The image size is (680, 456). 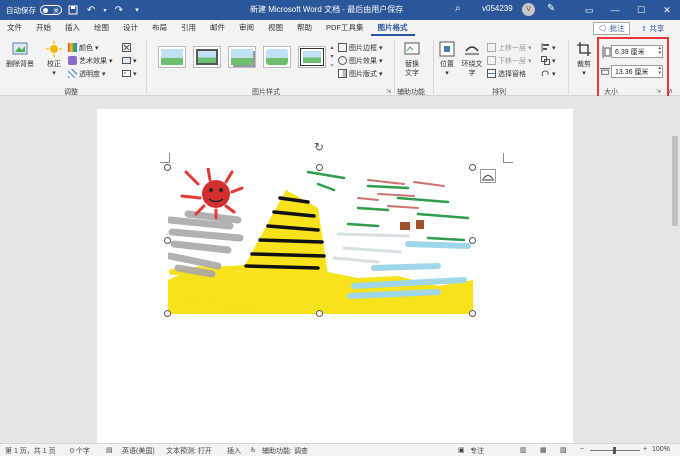 I want to click on color-button: 颜色 ▾, so click(x=83, y=47).